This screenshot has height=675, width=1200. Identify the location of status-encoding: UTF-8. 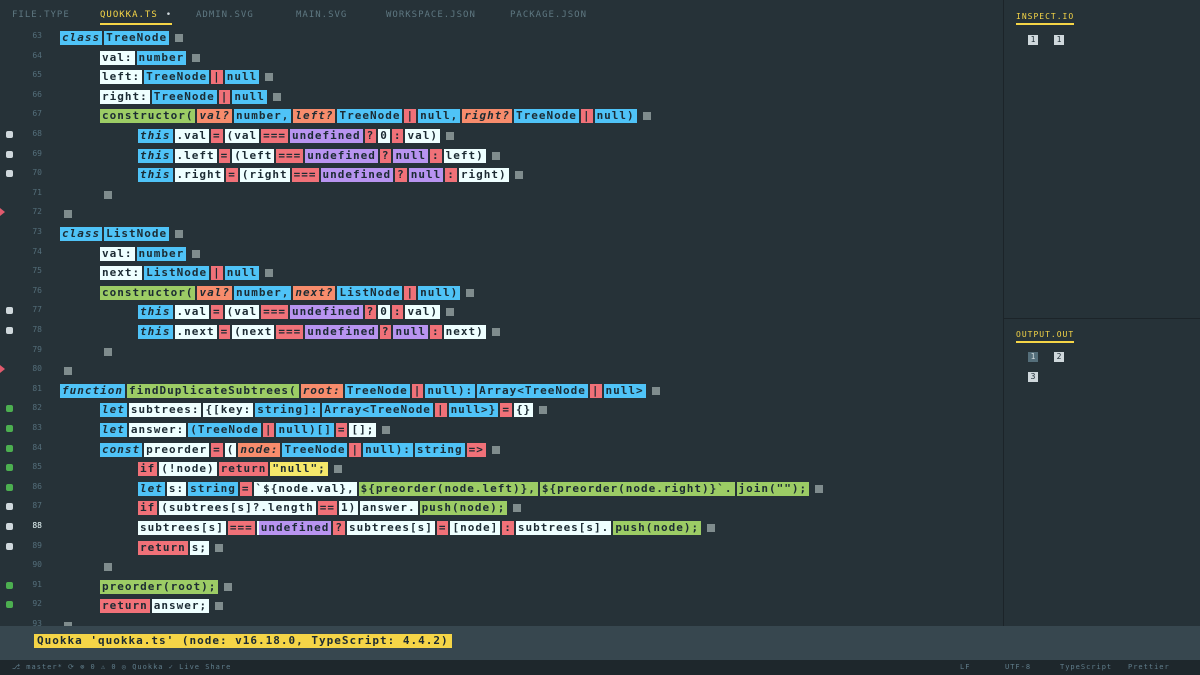
(1018, 667).